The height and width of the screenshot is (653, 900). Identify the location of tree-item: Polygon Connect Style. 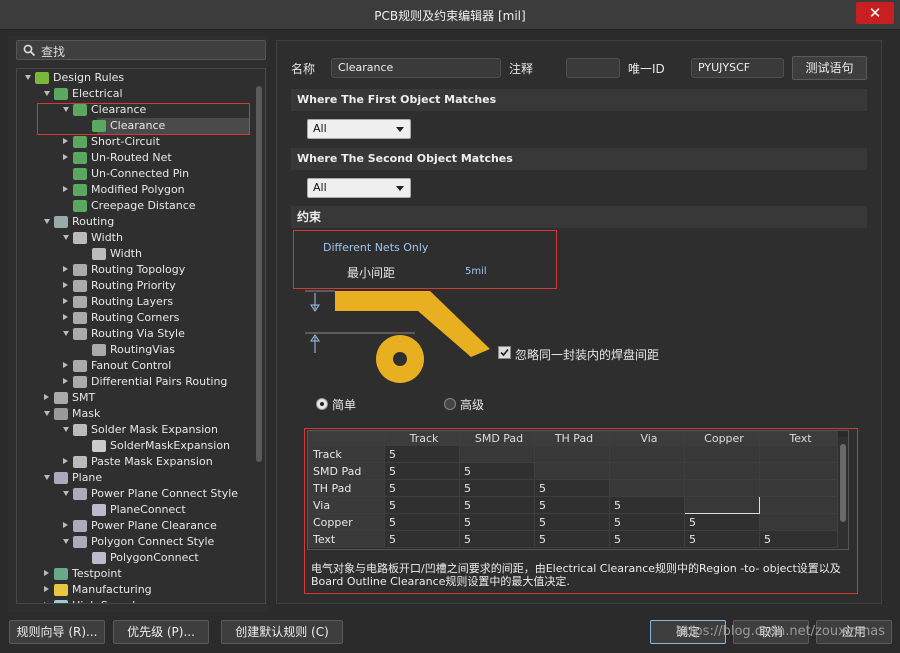
(139, 542).